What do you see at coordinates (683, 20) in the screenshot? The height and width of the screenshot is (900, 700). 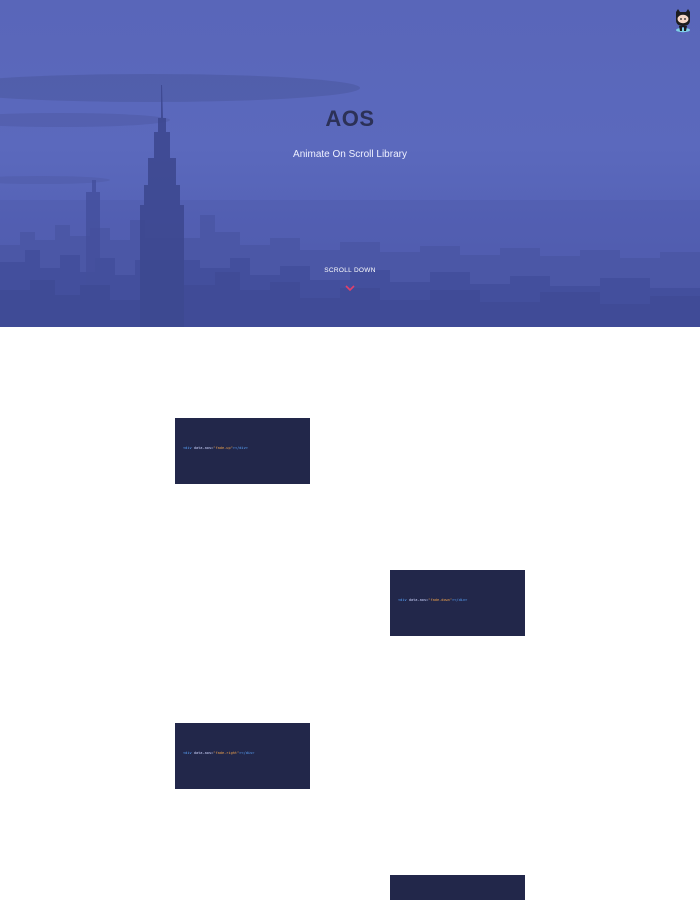 I see `github-octocat-icon` at bounding box center [683, 20].